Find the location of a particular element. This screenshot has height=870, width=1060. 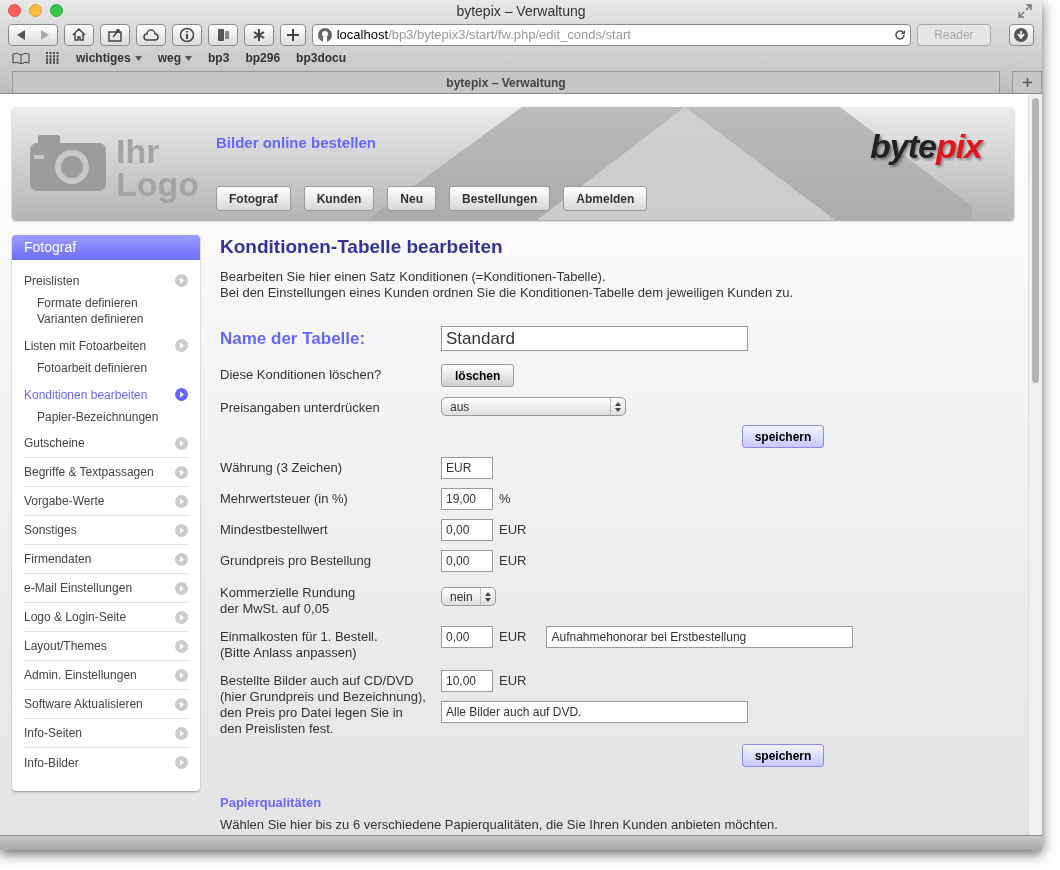

forward-icon is located at coordinates (45, 35).